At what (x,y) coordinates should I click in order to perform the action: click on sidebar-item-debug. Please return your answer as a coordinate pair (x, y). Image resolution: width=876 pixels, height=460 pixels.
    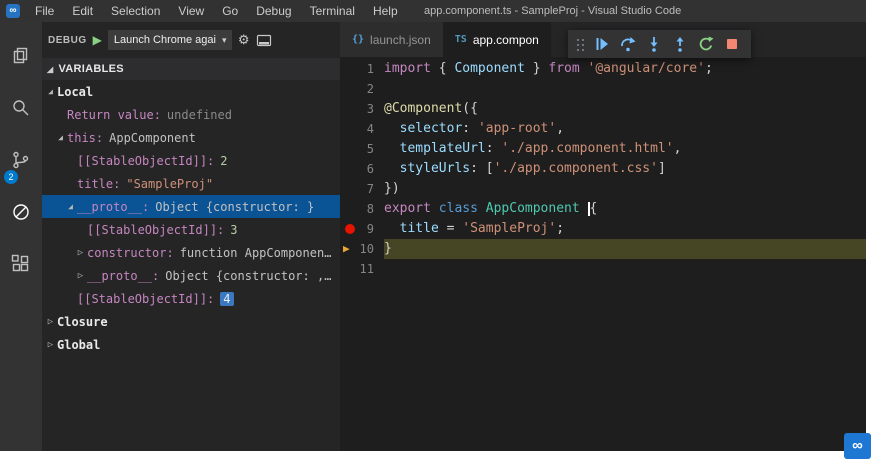
    Looking at the image, I should click on (21, 212).